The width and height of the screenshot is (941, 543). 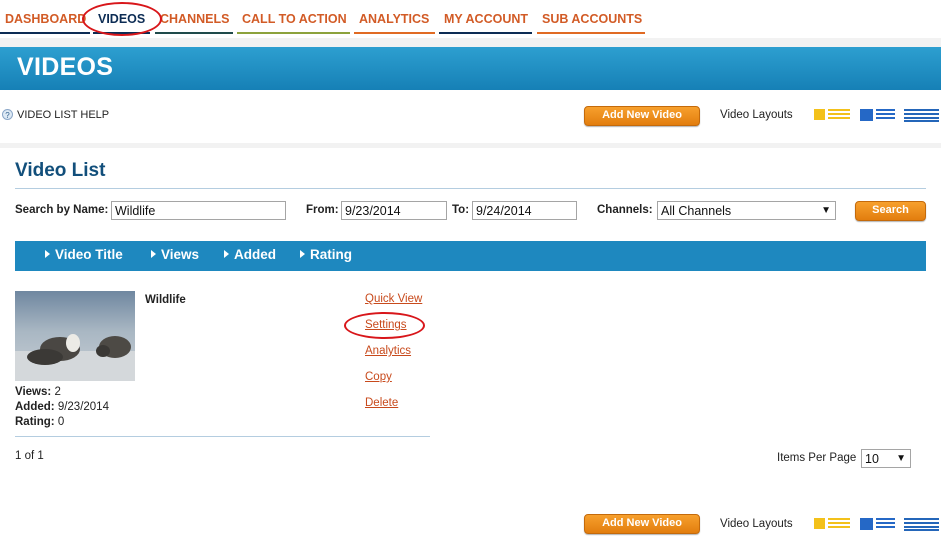 What do you see at coordinates (394, 210) in the screenshot?
I see `from-date-input: 9/23/2014` at bounding box center [394, 210].